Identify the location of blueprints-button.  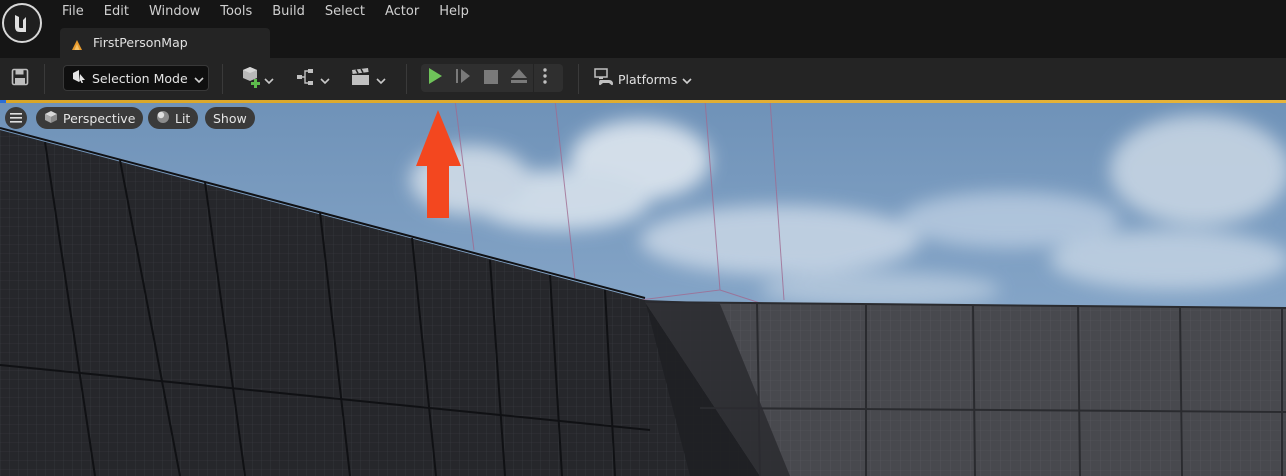
(313, 79).